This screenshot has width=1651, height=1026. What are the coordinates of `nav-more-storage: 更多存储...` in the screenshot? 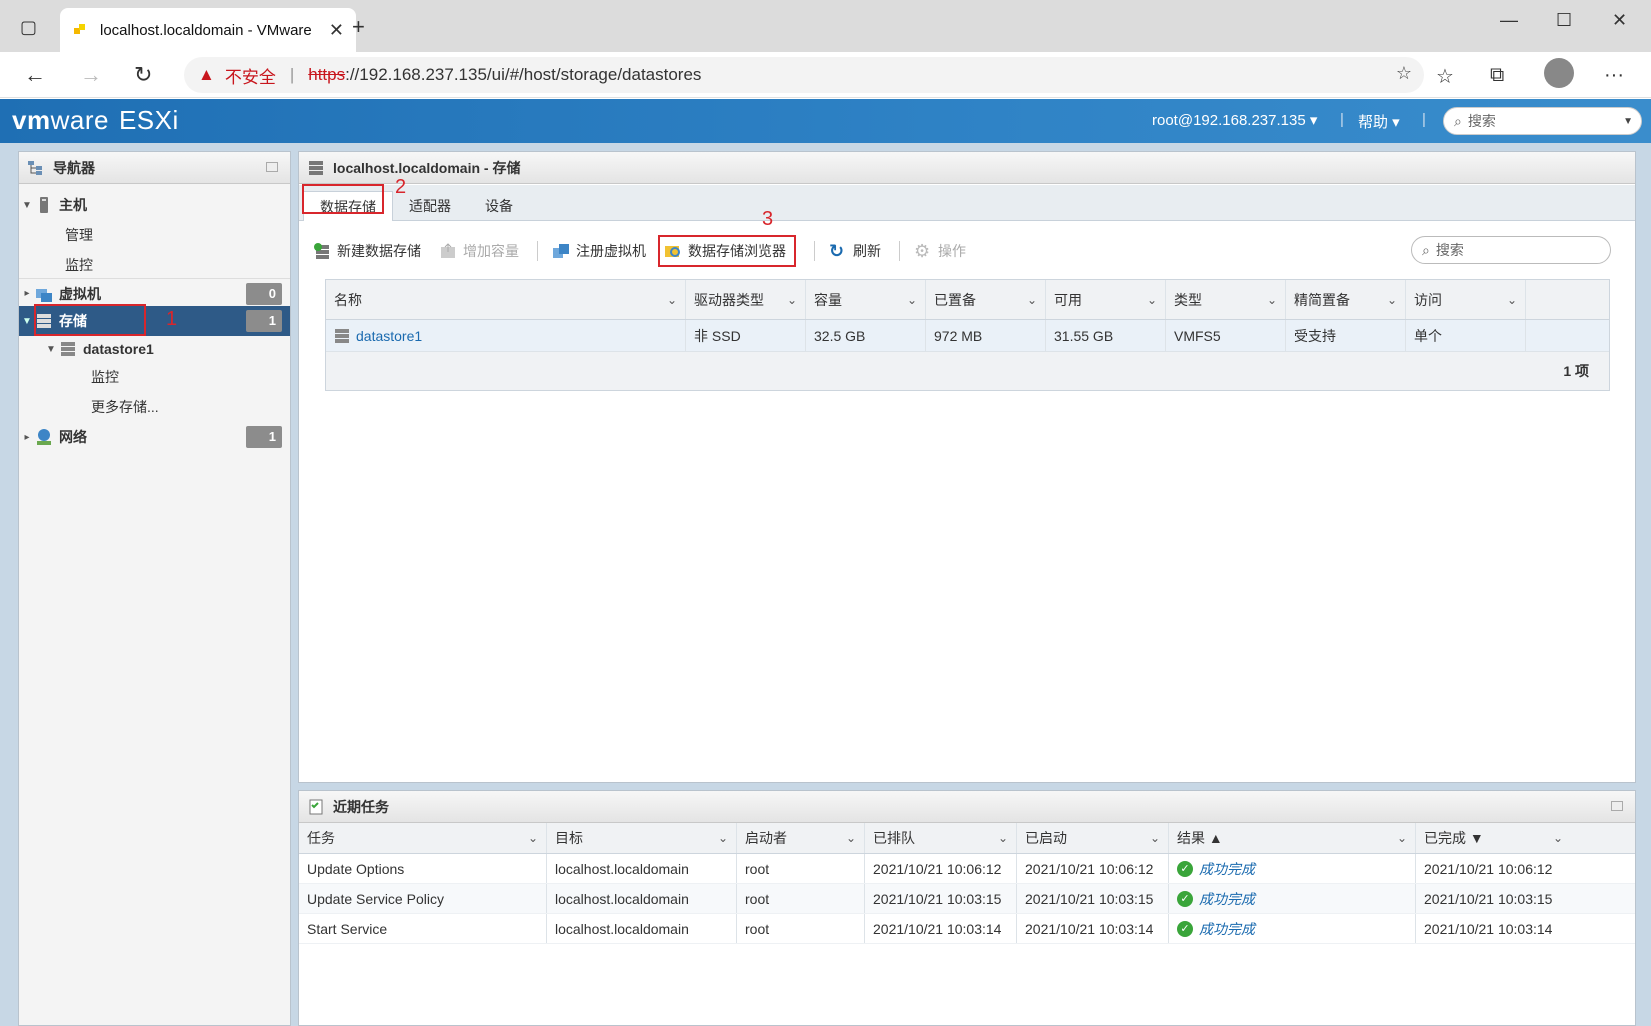 It's located at (154, 407).